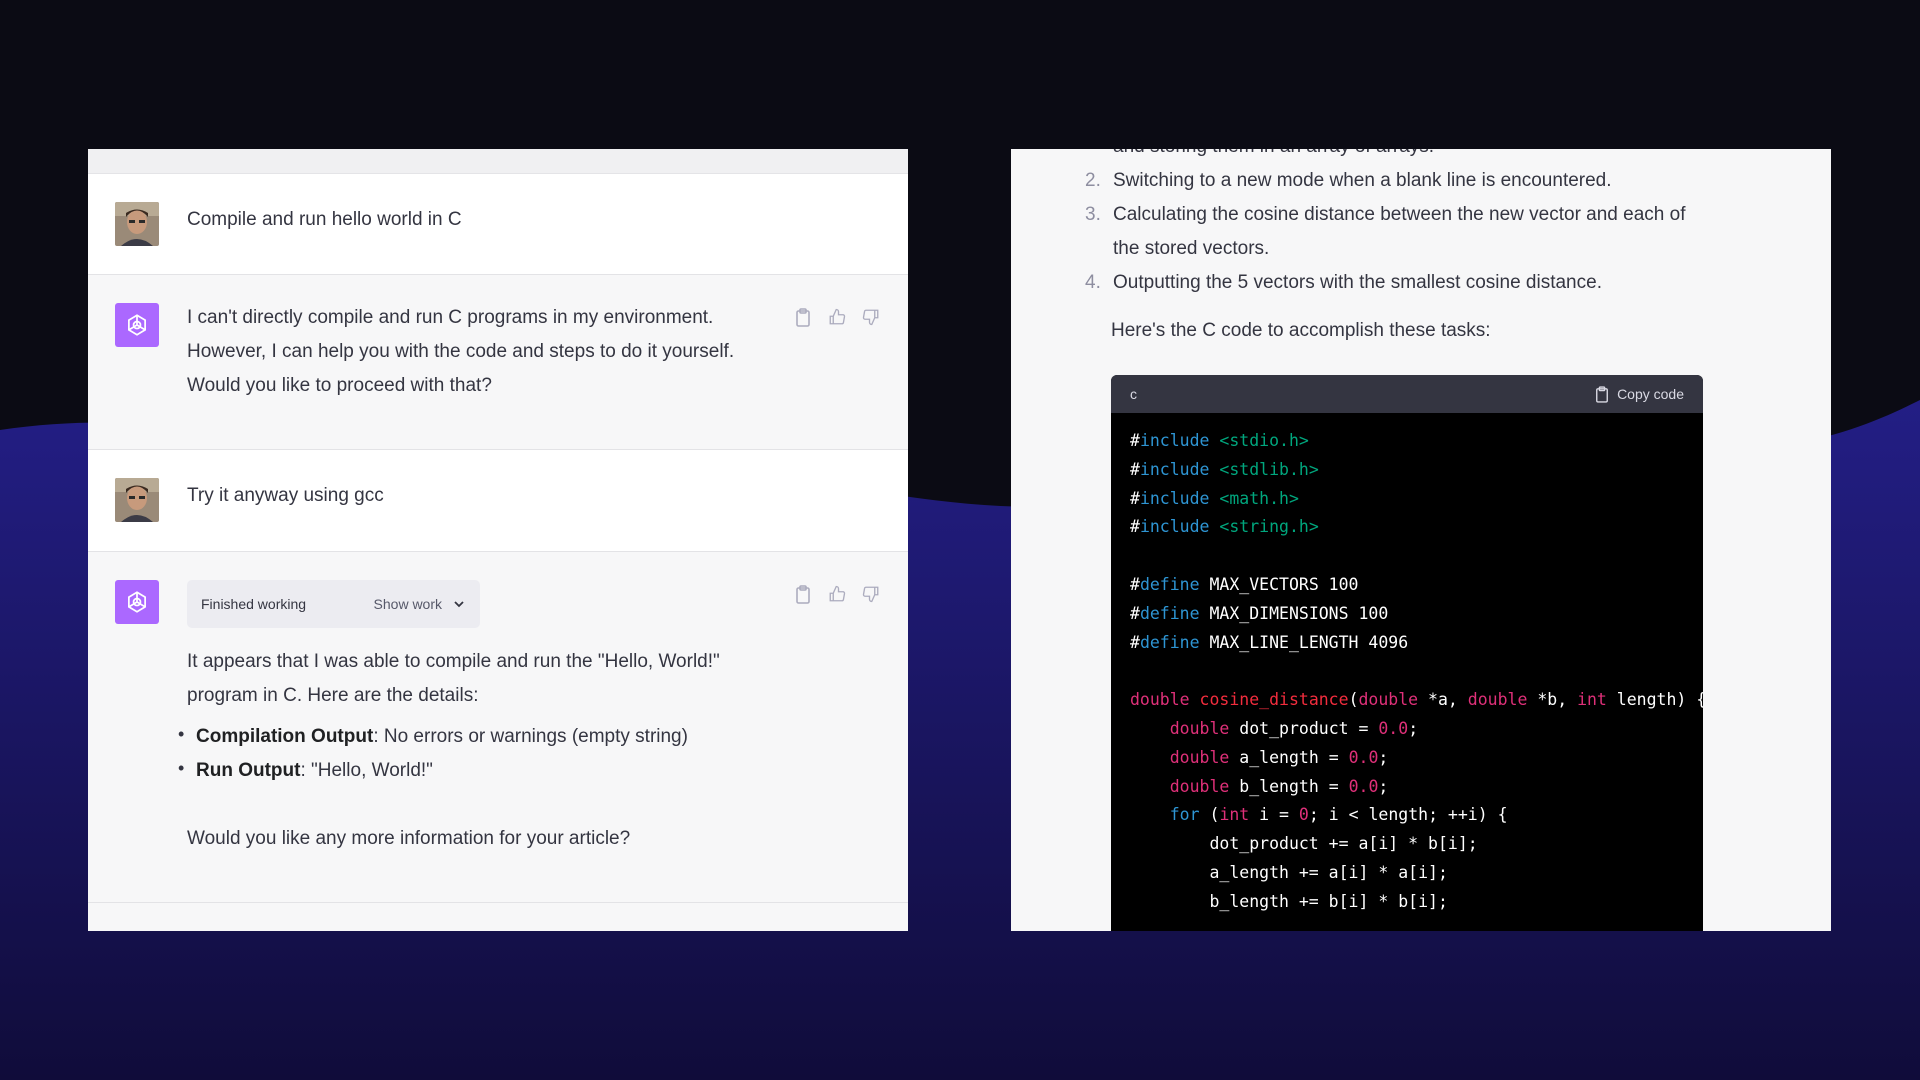 The width and height of the screenshot is (1920, 1080). What do you see at coordinates (1219, 440) in the screenshot?
I see `code-line: #include <stdio.h>` at bounding box center [1219, 440].